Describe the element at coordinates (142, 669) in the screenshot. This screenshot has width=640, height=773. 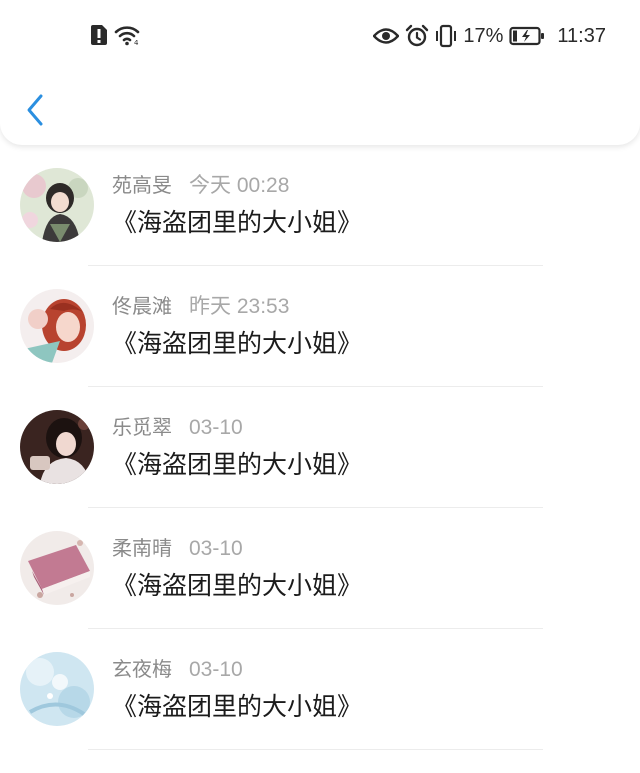
I see `commenter-name: 玄夜梅` at that location.